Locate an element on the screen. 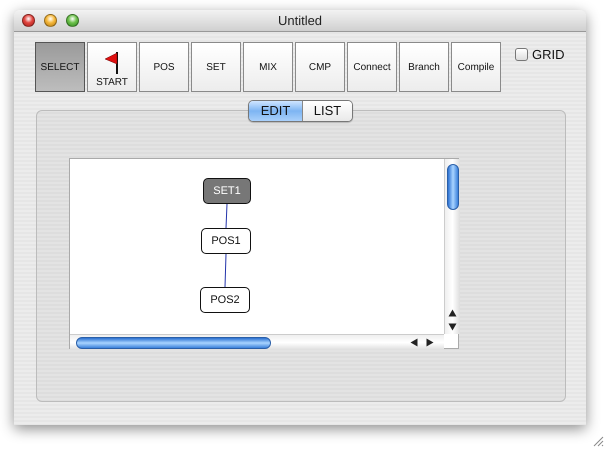 The image size is (606, 449). scroll-right-icon is located at coordinates (430, 342).